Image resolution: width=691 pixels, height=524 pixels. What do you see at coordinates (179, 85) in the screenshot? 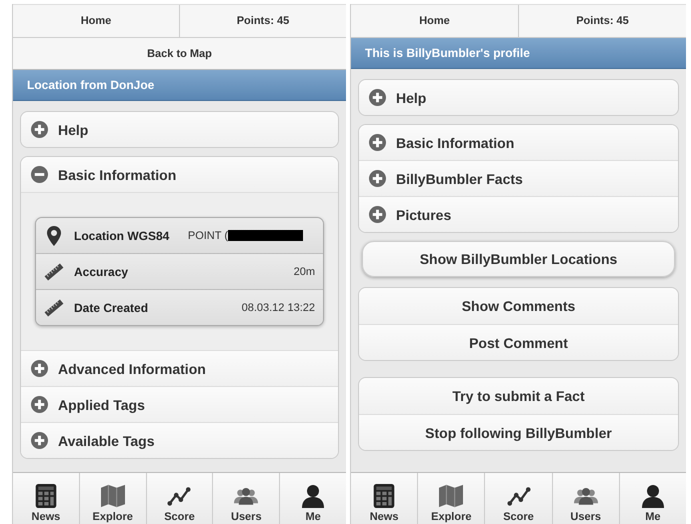
I see `page-header: Location from DonJoe` at bounding box center [179, 85].